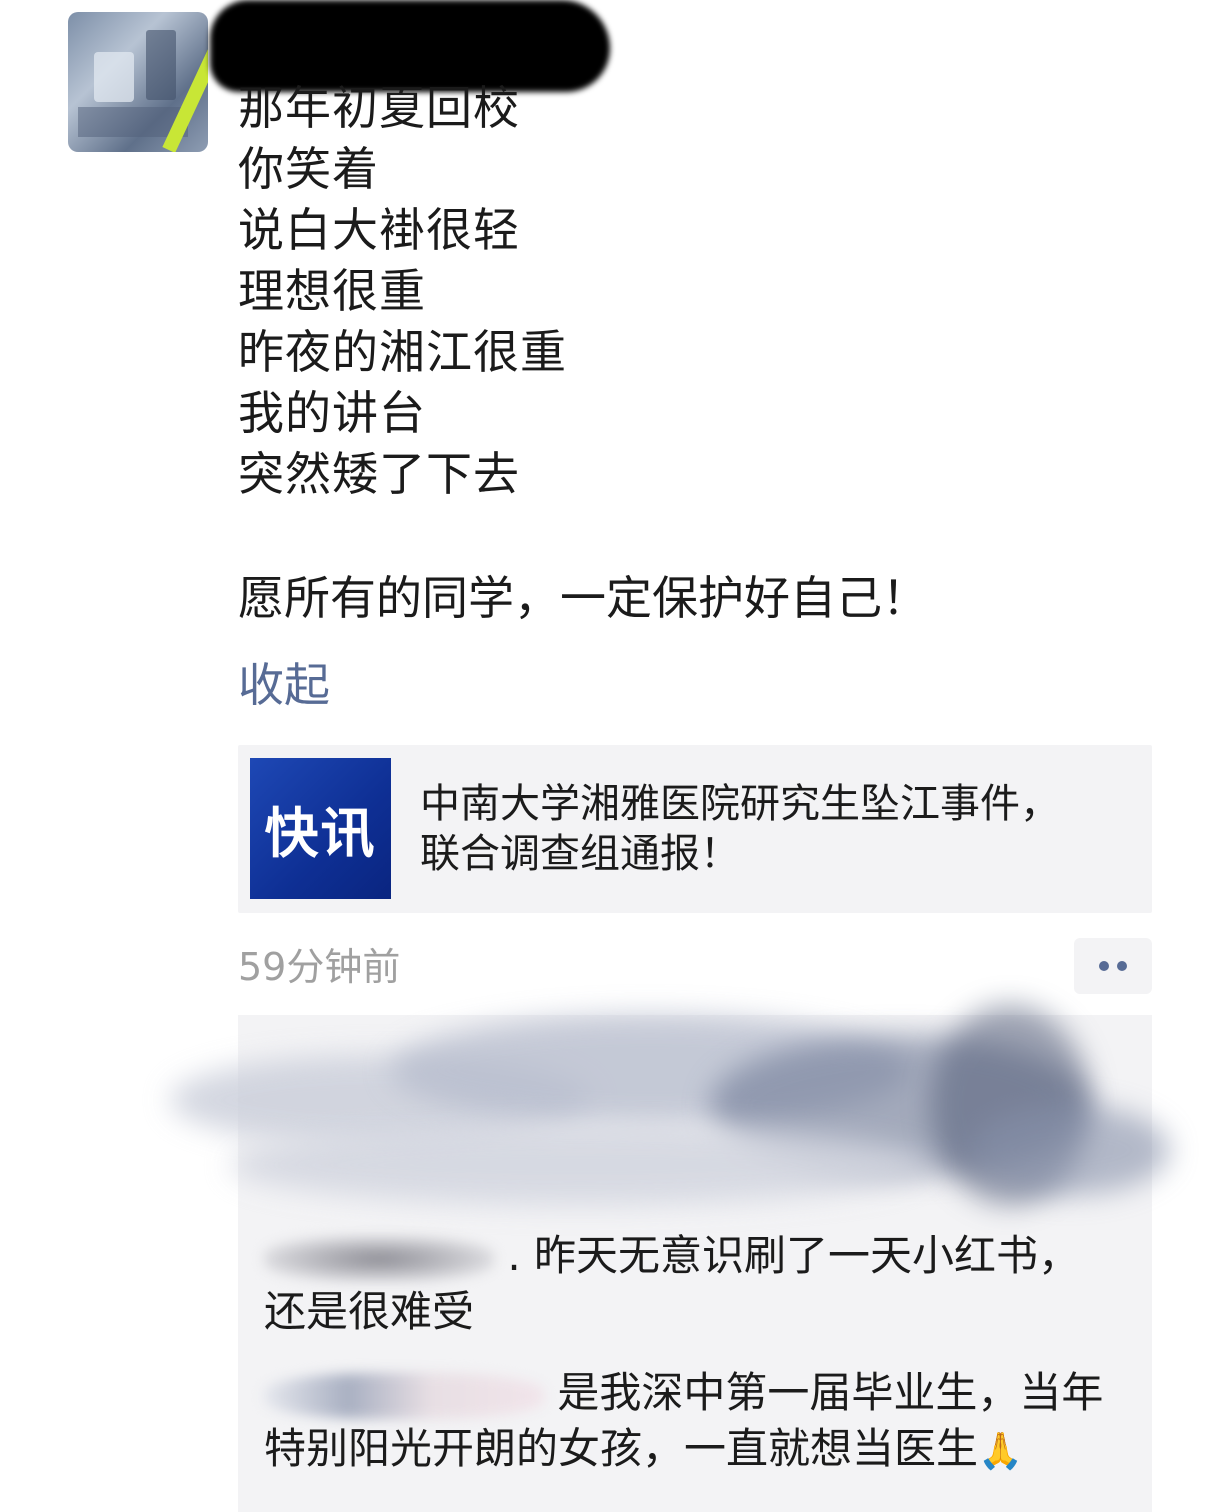 This screenshot has height=1512, width=1222. What do you see at coordinates (379, 230) in the screenshot?
I see `poem-line: 说白大褂很轻` at bounding box center [379, 230].